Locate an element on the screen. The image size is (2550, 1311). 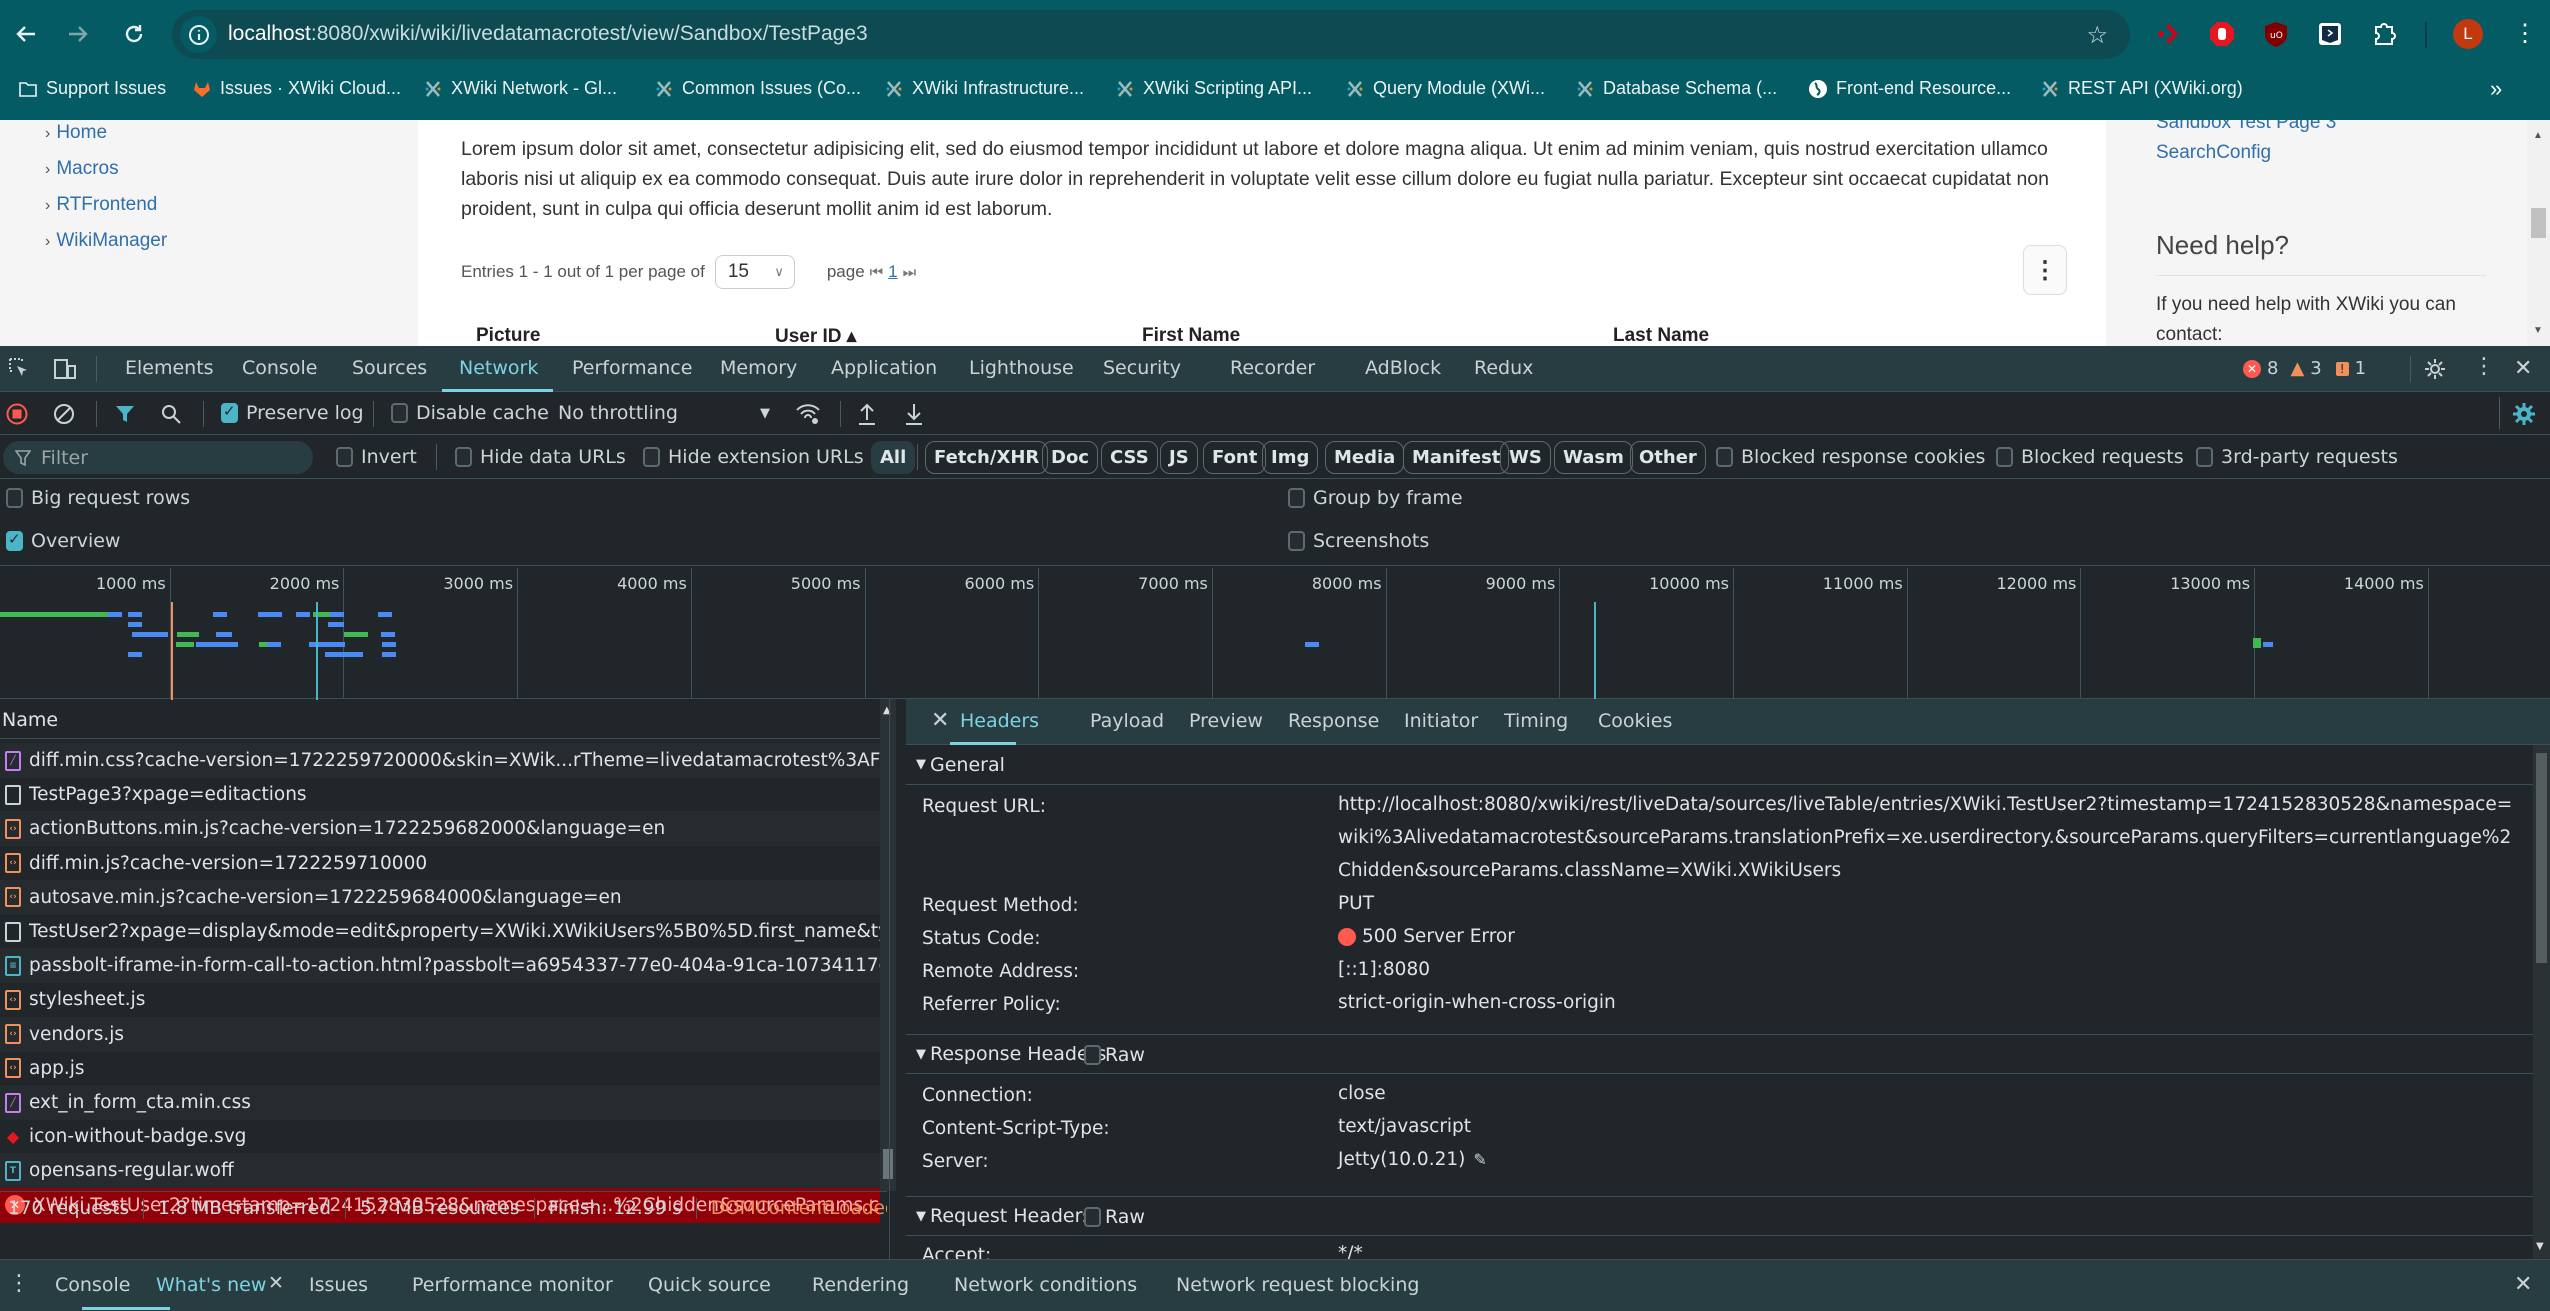
big-request-rows-checkbox: Big request rows is located at coordinates (98, 498).